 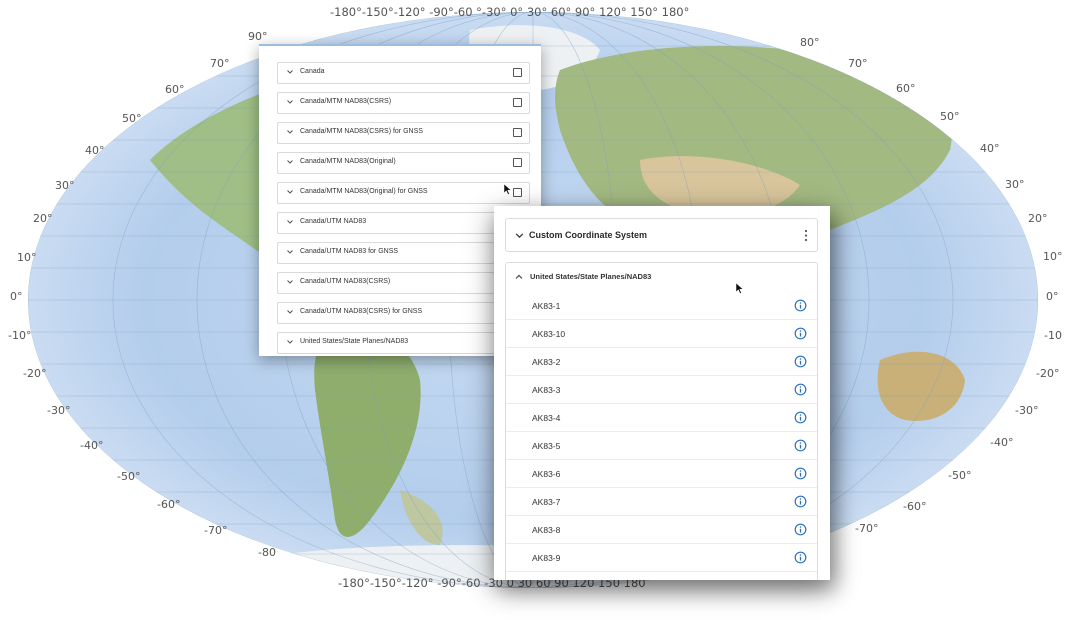 What do you see at coordinates (858, 63) in the screenshot?
I see `right-latitude-label: 70°` at bounding box center [858, 63].